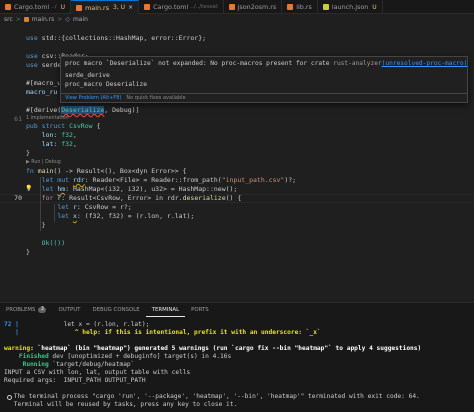  I want to click on editor-tab: Cargo.toml ../U, so click(36, 7).